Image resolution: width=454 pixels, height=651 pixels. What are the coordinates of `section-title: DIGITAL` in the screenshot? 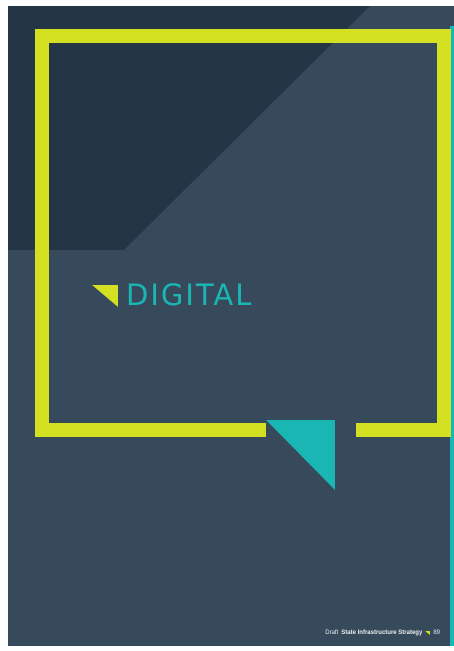 It's located at (190, 295).